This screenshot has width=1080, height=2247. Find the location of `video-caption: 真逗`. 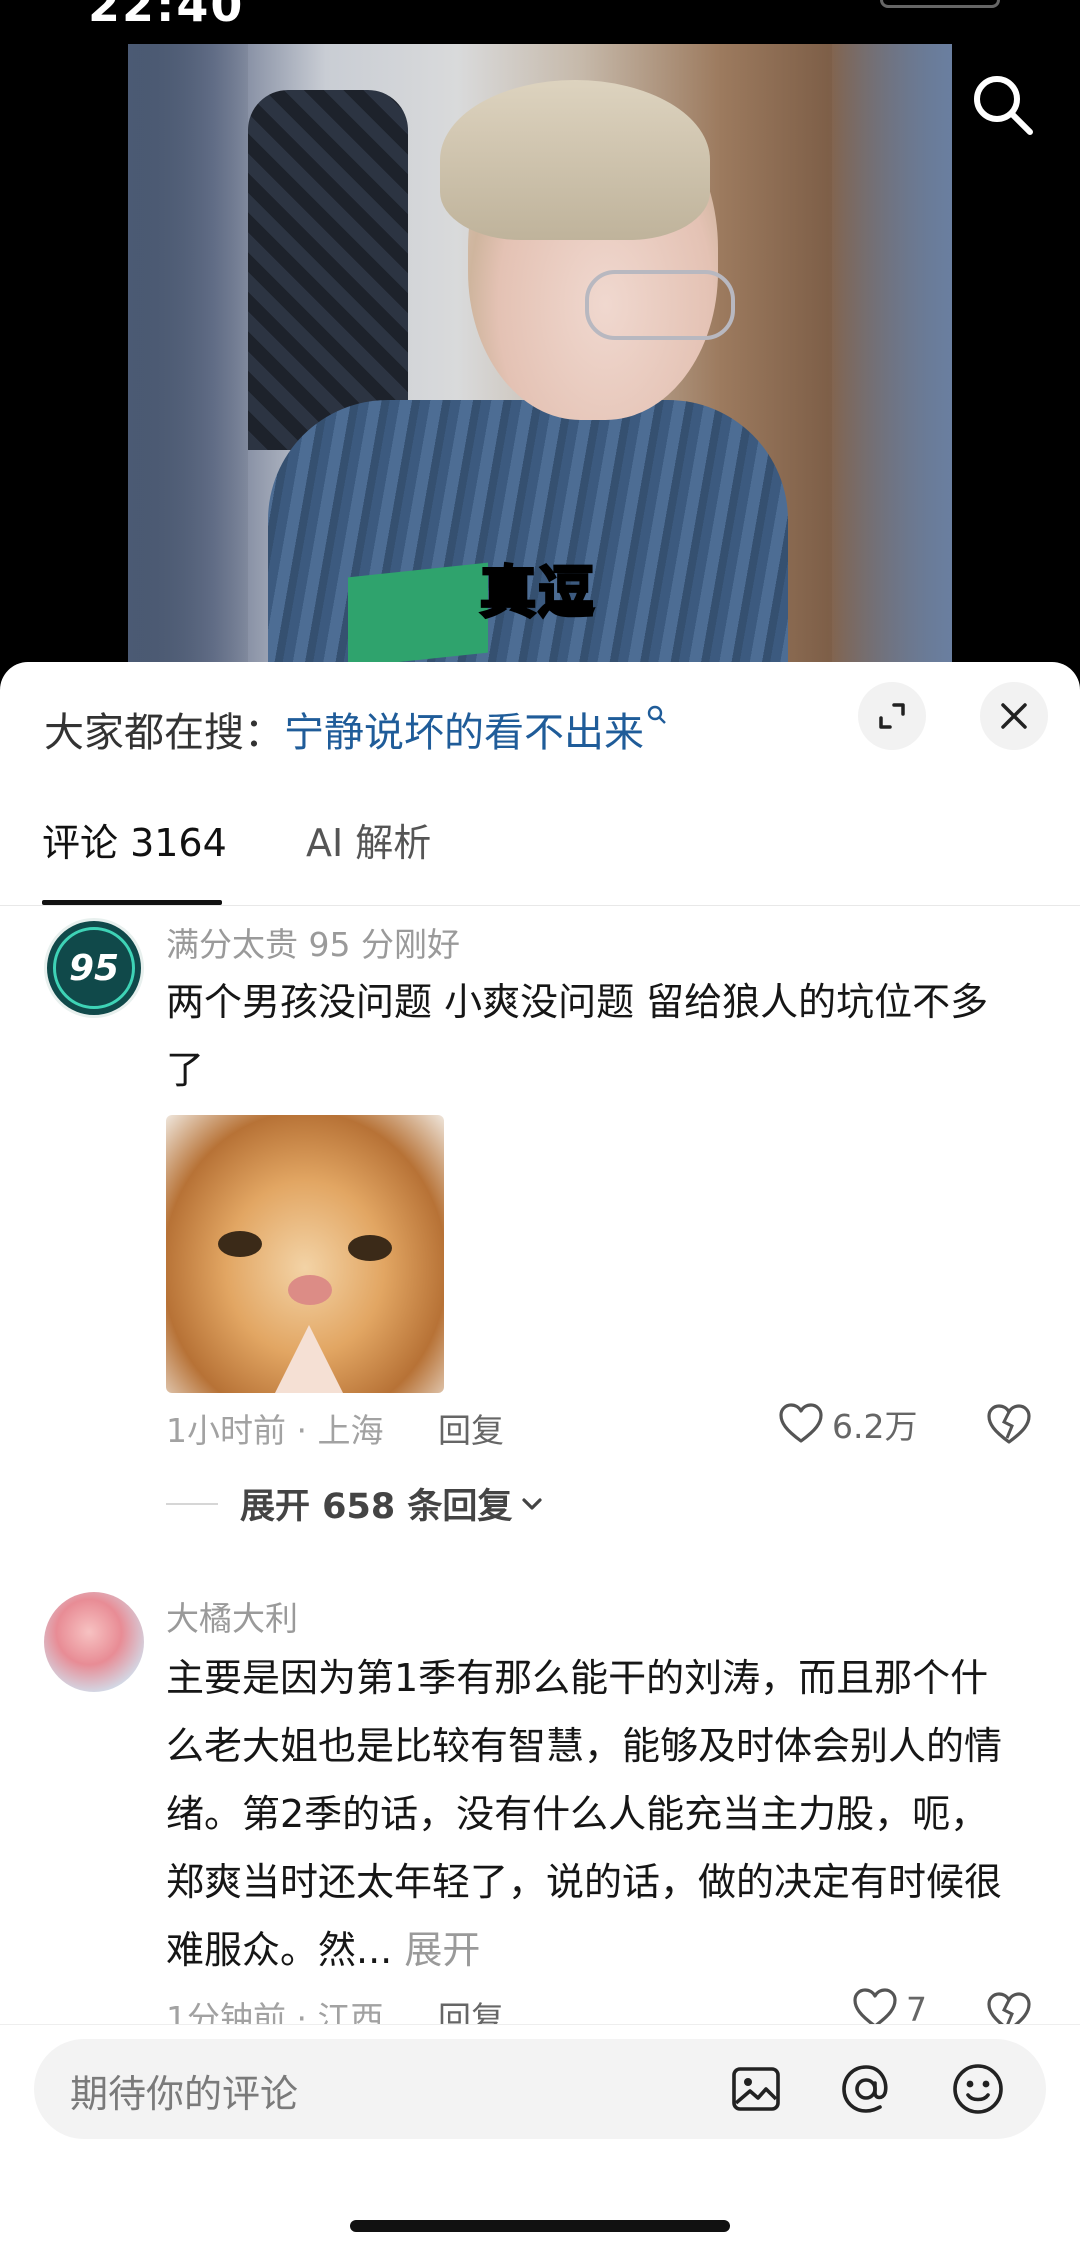

video-caption: 真逗 is located at coordinates (537, 593).